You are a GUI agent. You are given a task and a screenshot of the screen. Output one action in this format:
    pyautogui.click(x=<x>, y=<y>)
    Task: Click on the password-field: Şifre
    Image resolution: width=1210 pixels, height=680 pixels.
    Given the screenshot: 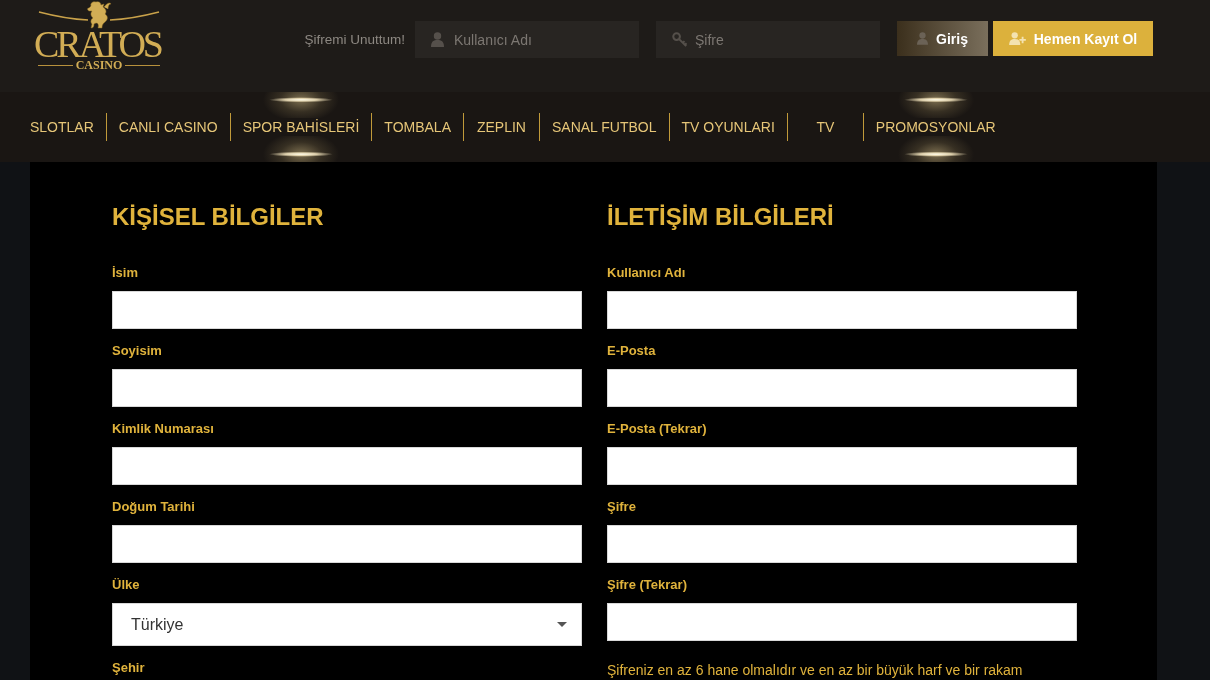 What is the action you would take?
    pyautogui.click(x=768, y=39)
    